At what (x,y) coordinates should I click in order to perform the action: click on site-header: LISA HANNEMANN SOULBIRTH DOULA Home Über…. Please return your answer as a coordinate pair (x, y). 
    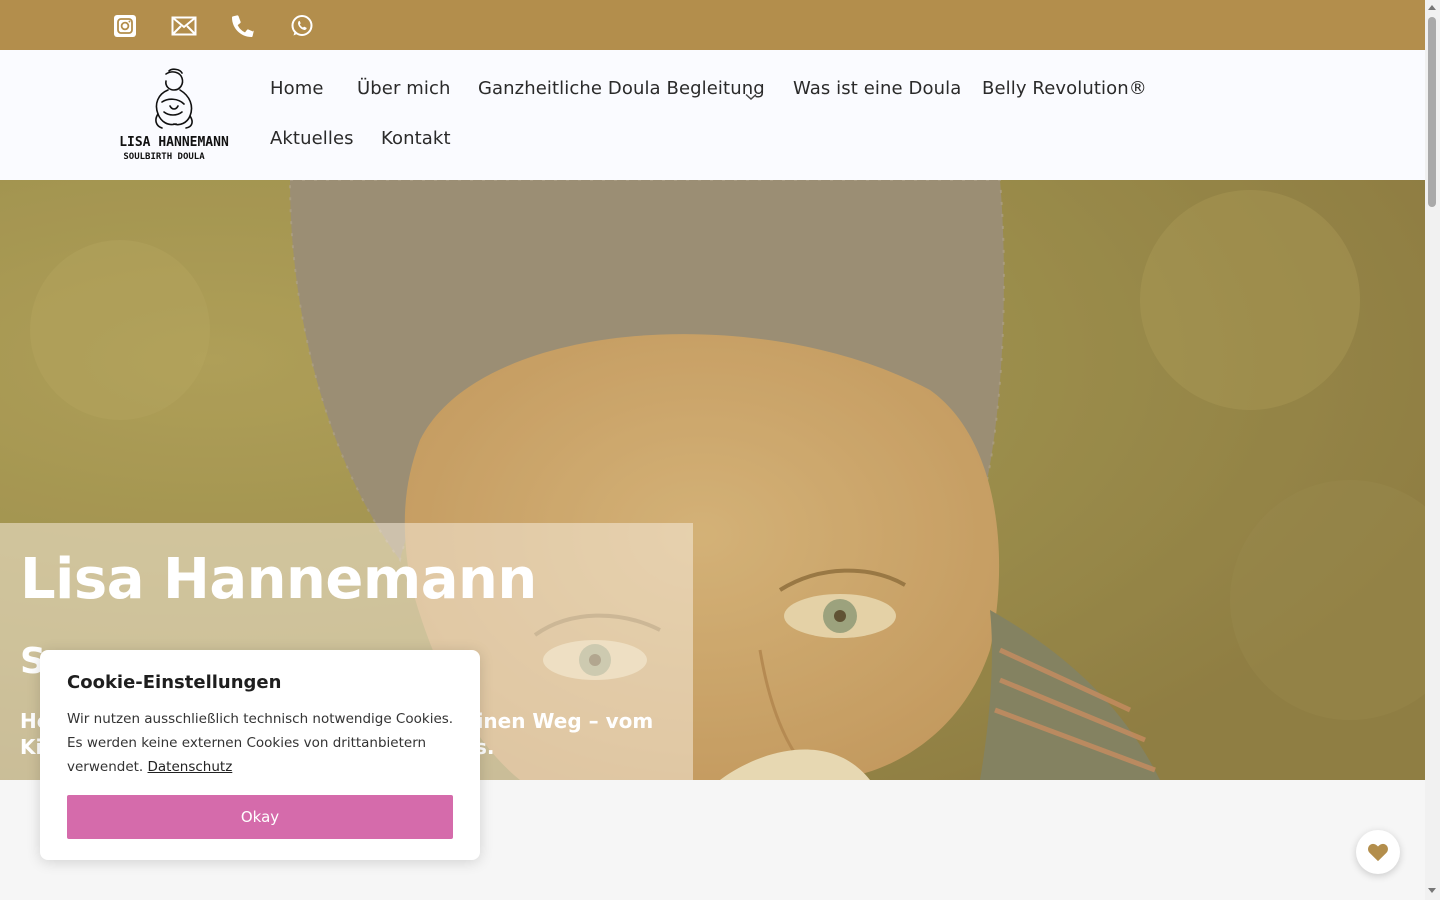
    Looking at the image, I should click on (712, 115).